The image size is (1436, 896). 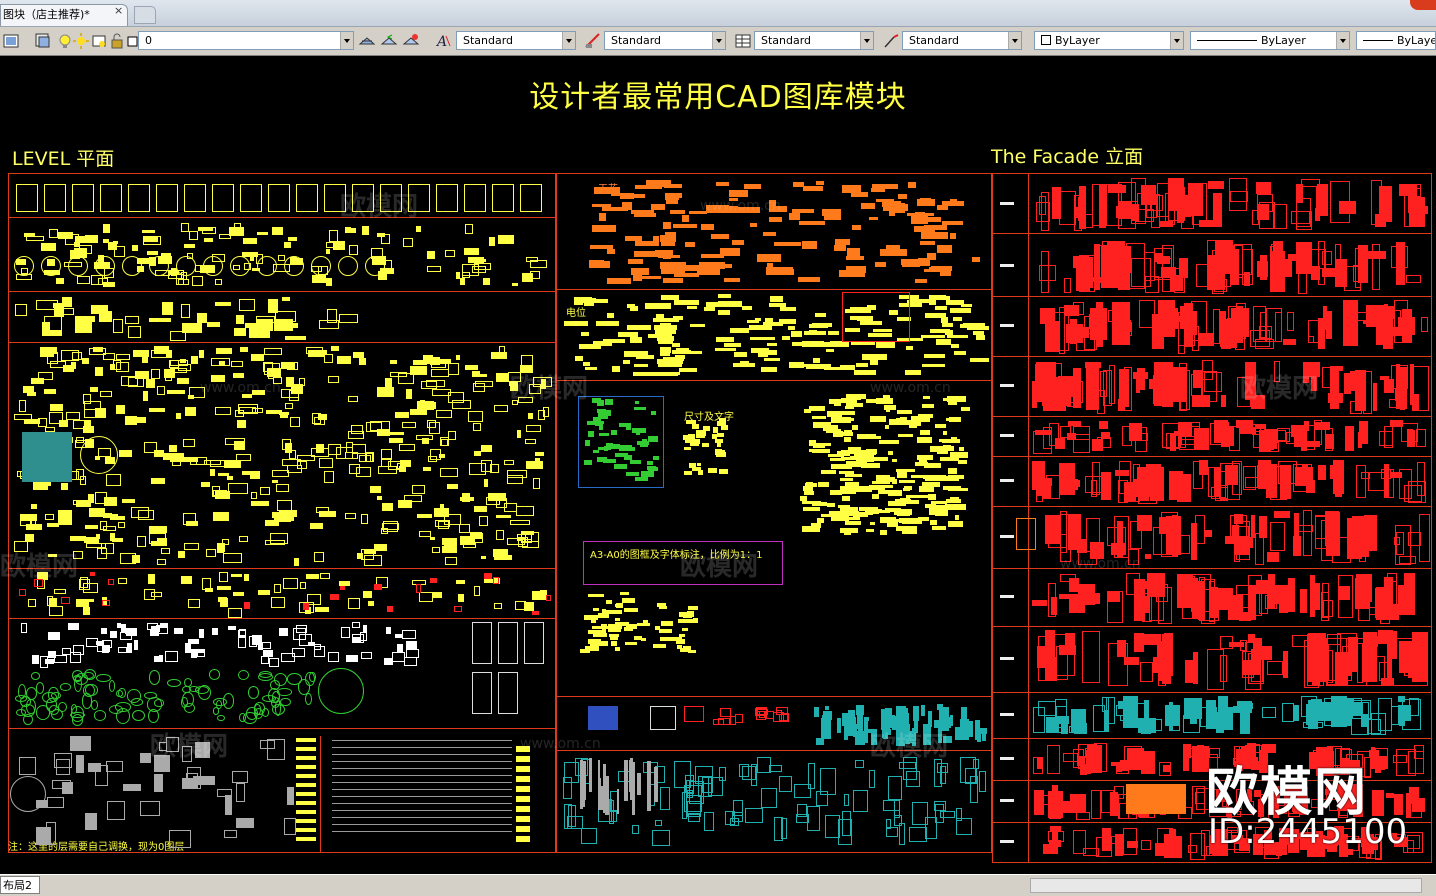 I want to click on document-tab: 图块（店主推荐)*, so click(x=64, y=15).